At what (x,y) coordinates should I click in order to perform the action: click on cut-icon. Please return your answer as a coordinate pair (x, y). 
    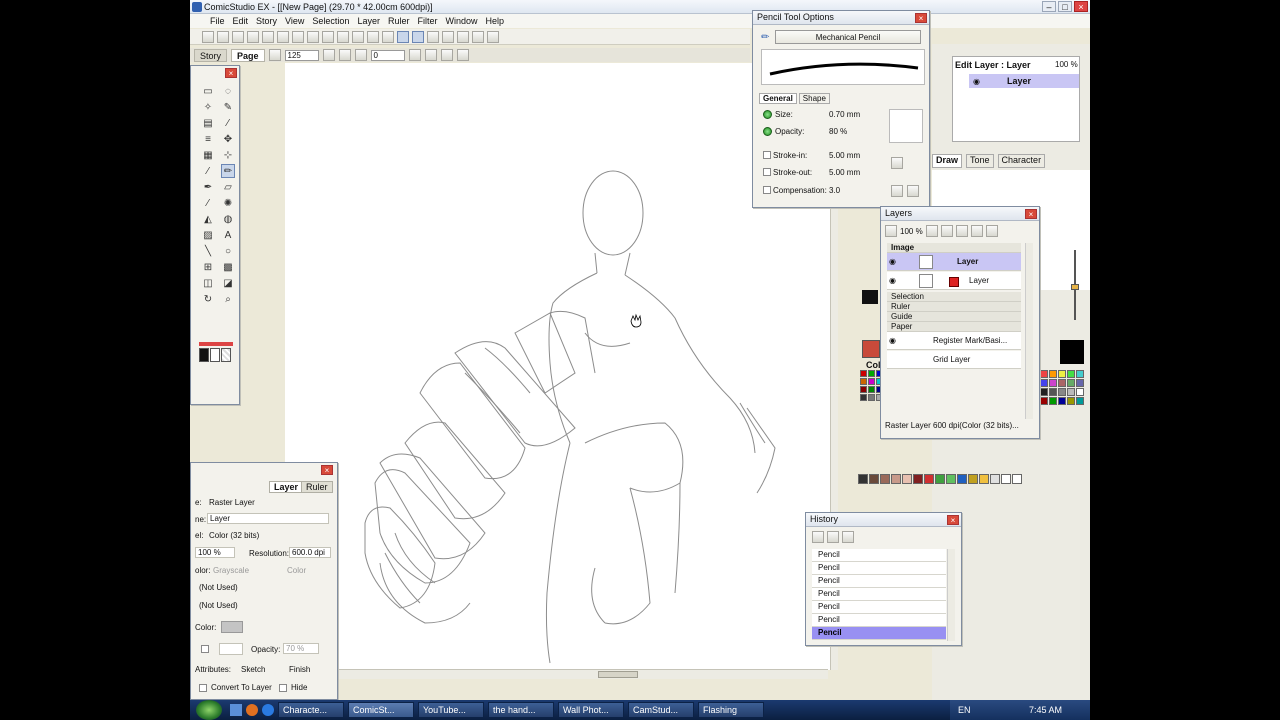
    Looking at the image, I should click on (268, 36).